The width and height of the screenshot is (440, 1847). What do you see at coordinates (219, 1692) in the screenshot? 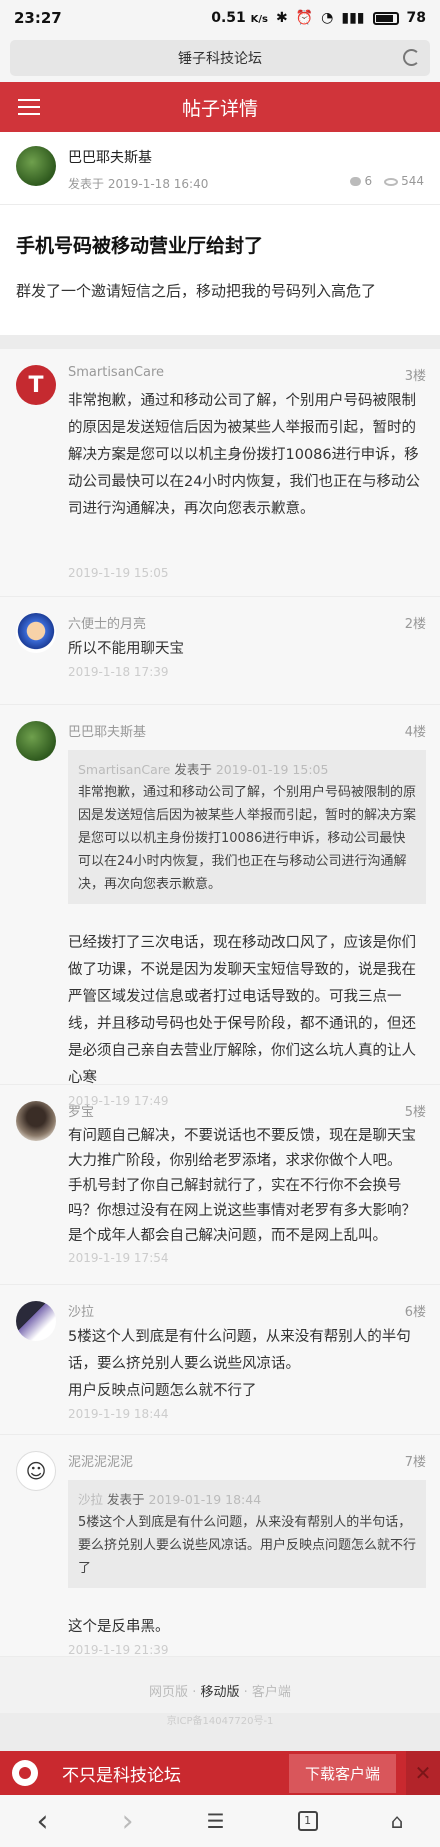
I see `mobile-version-link: 移动版` at bounding box center [219, 1692].